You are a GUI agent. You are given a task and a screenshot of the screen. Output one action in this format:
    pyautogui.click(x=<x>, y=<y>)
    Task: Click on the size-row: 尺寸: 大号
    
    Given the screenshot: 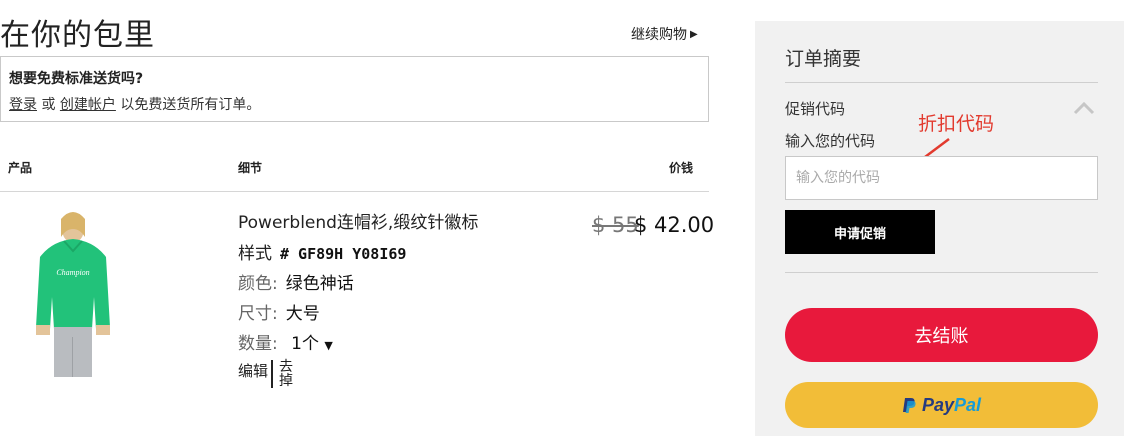 What is the action you would take?
    pyautogui.click(x=279, y=311)
    